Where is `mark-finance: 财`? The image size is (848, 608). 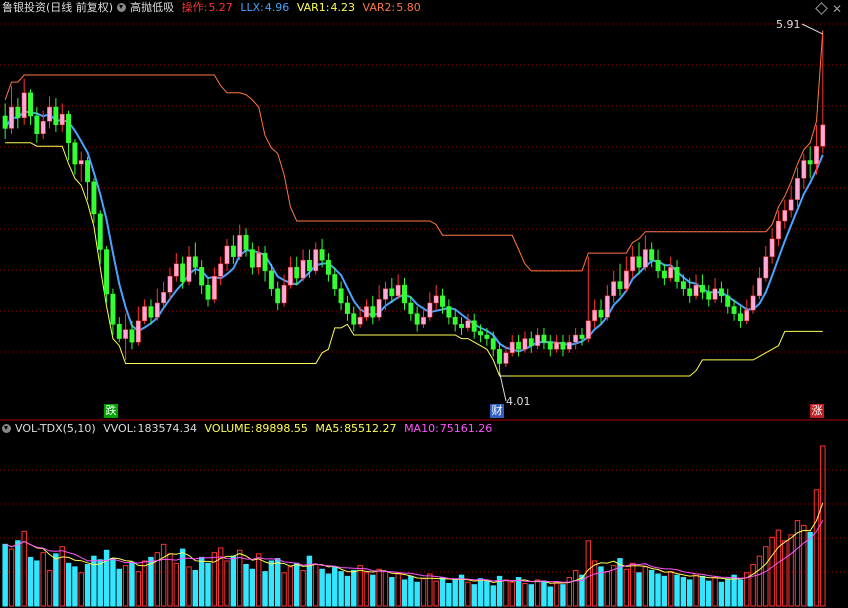 mark-finance: 财 is located at coordinates (497, 411).